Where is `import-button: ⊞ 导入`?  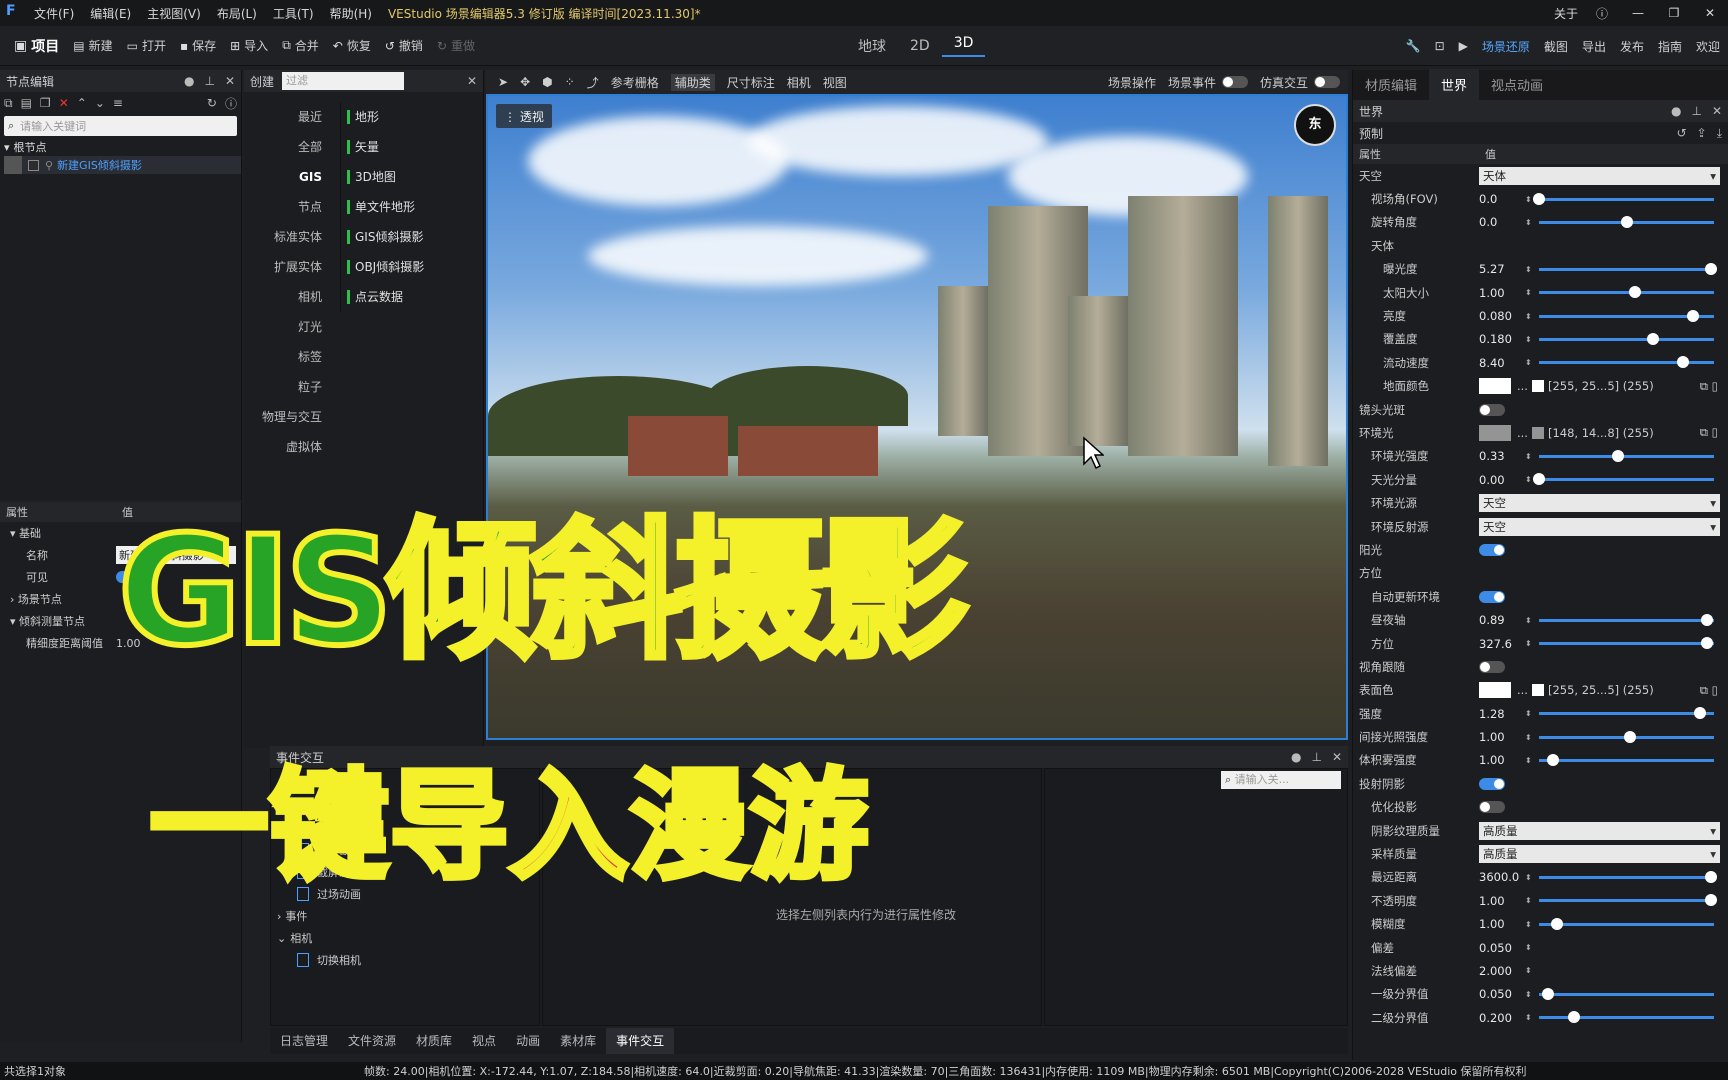 import-button: ⊞ 导入 is located at coordinates (249, 45).